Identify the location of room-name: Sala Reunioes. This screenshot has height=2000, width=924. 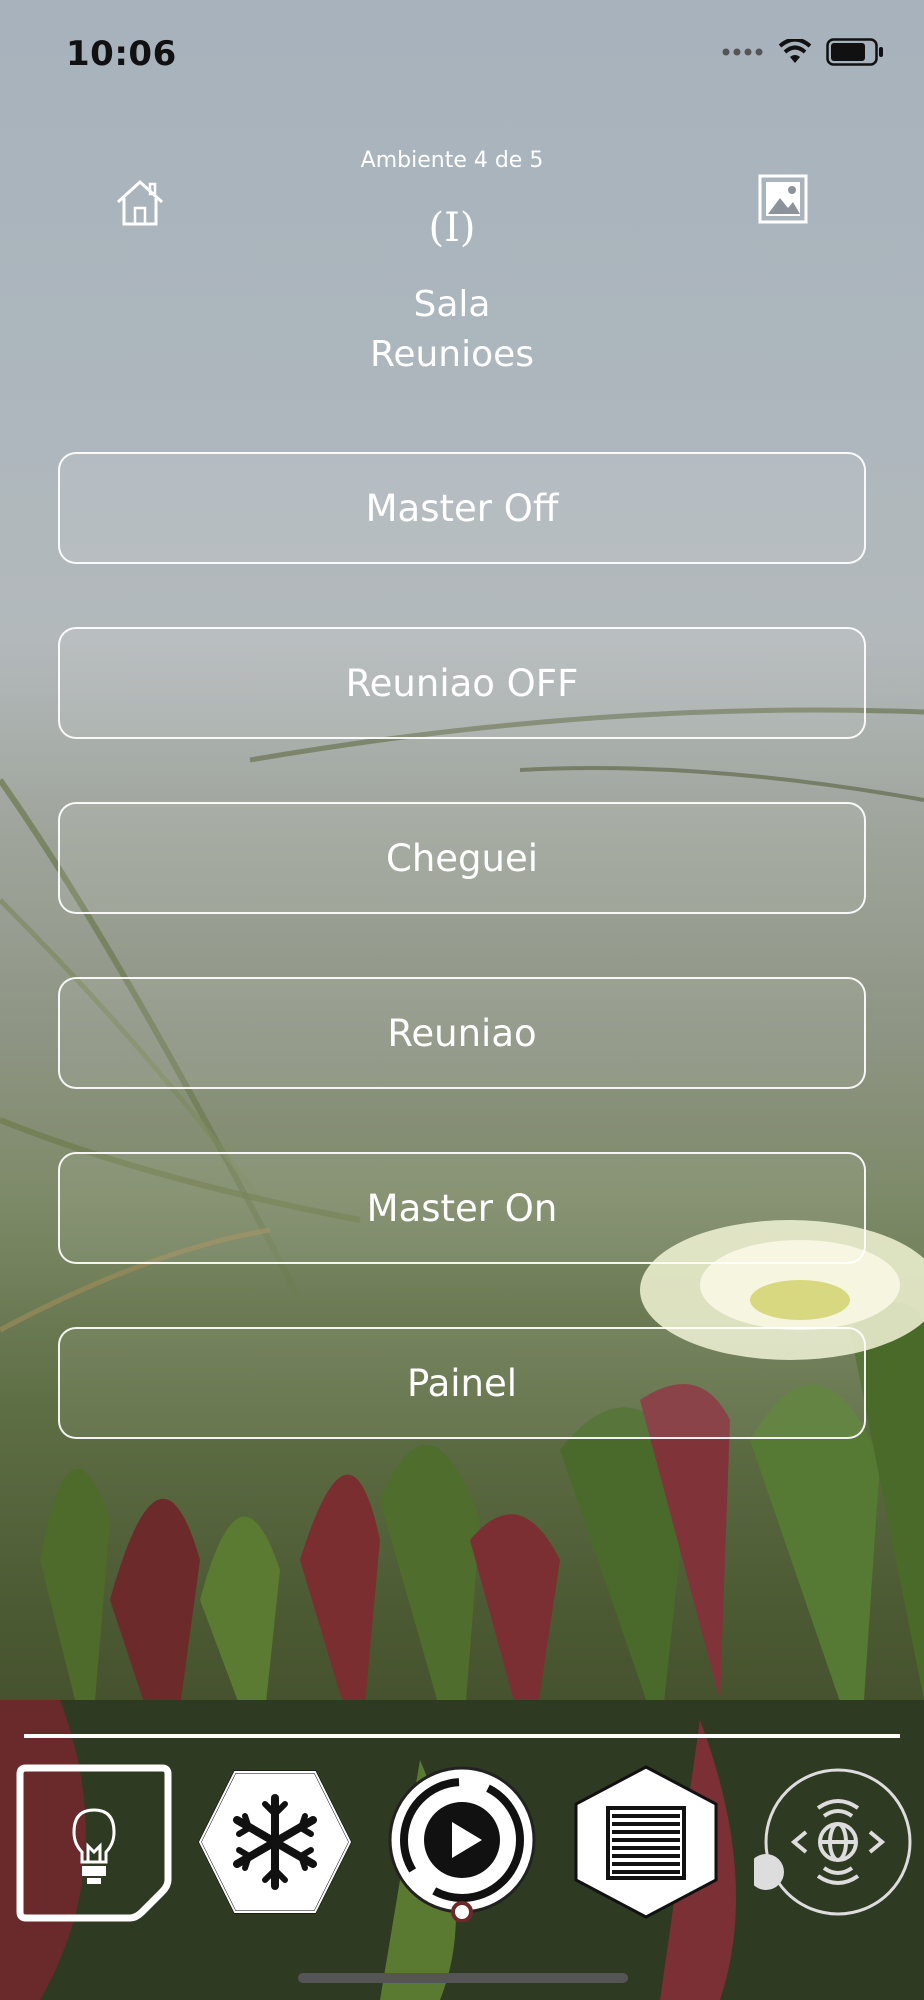
(452, 330).